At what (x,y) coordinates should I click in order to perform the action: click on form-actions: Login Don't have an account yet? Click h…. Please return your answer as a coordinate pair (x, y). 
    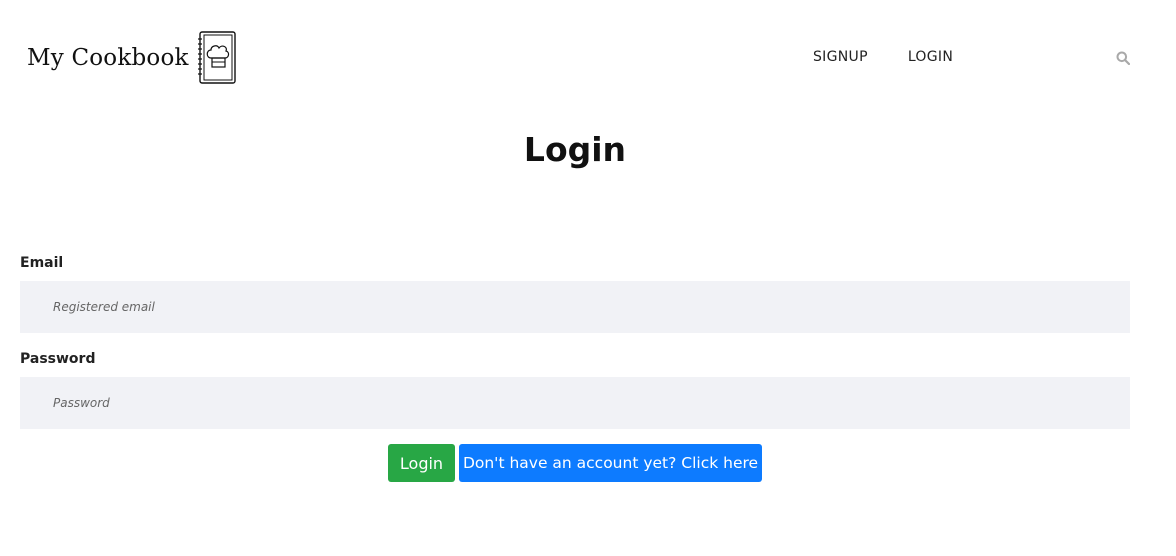
    Looking at the image, I should click on (575, 463).